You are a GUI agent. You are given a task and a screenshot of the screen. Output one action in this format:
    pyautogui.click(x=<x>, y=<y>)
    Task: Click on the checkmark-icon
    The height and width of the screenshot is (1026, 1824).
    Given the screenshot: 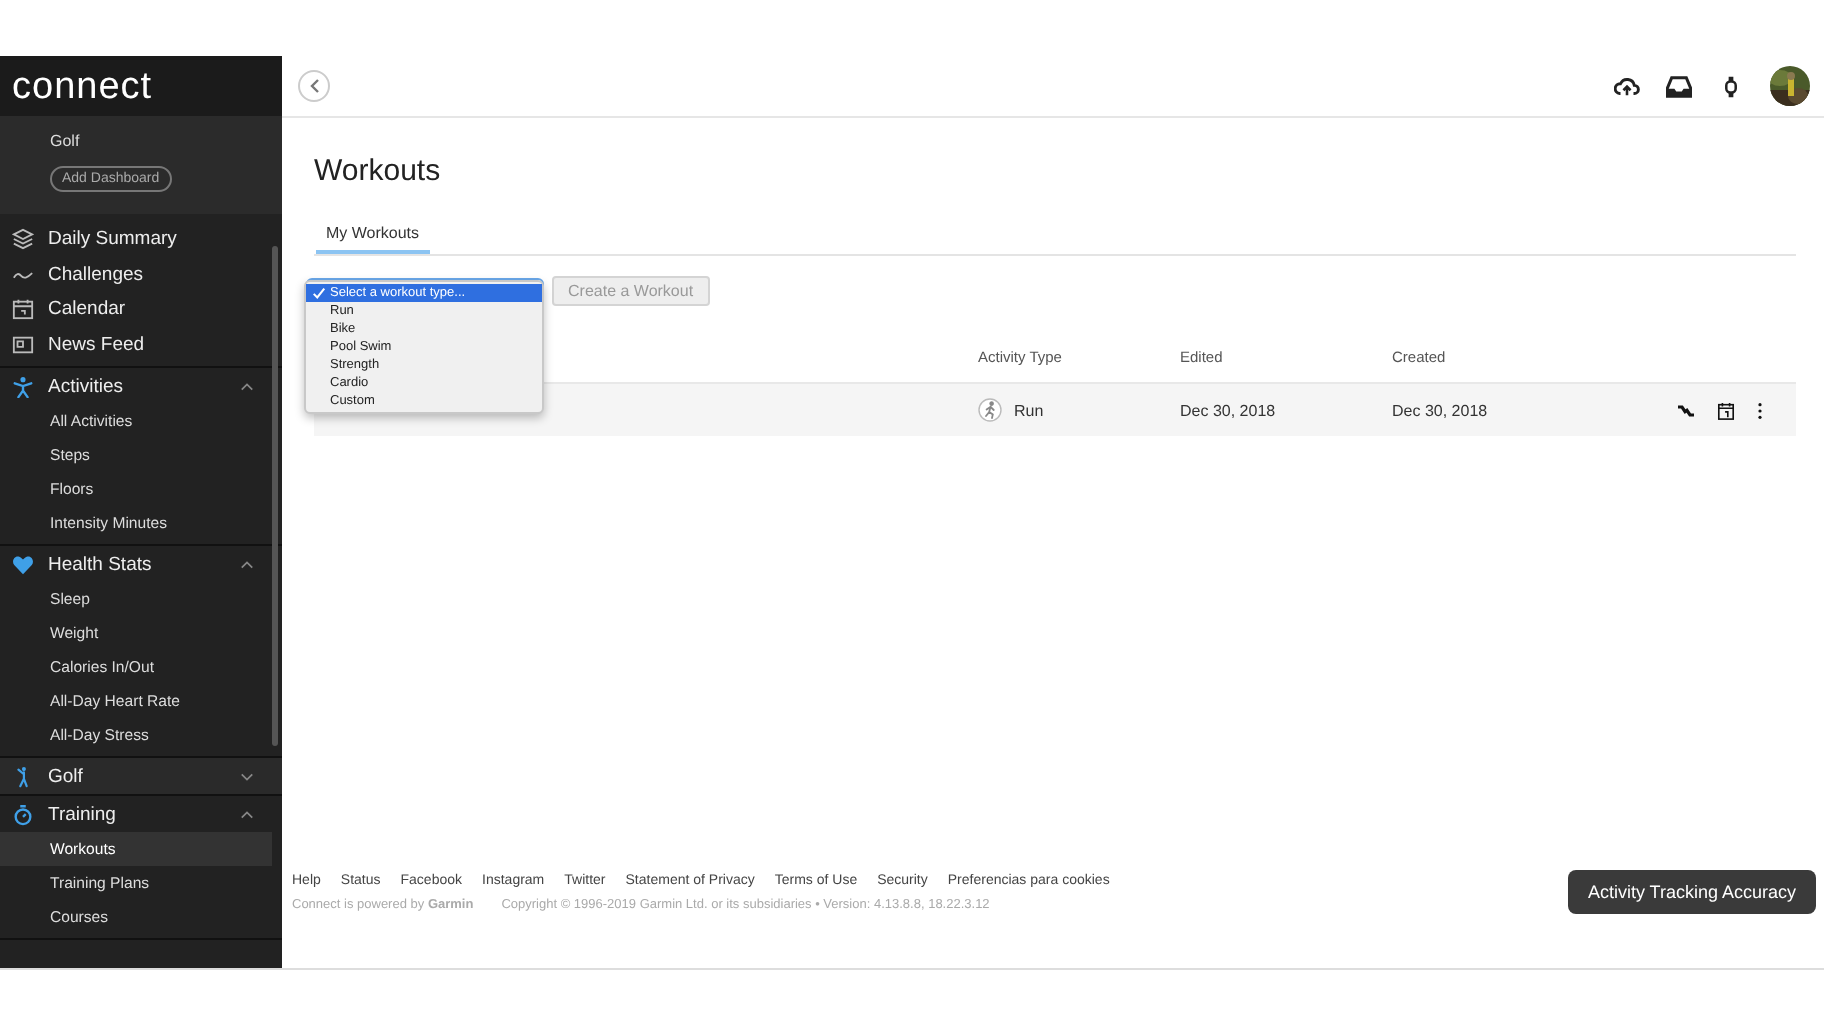 What is the action you would take?
    pyautogui.click(x=319, y=292)
    